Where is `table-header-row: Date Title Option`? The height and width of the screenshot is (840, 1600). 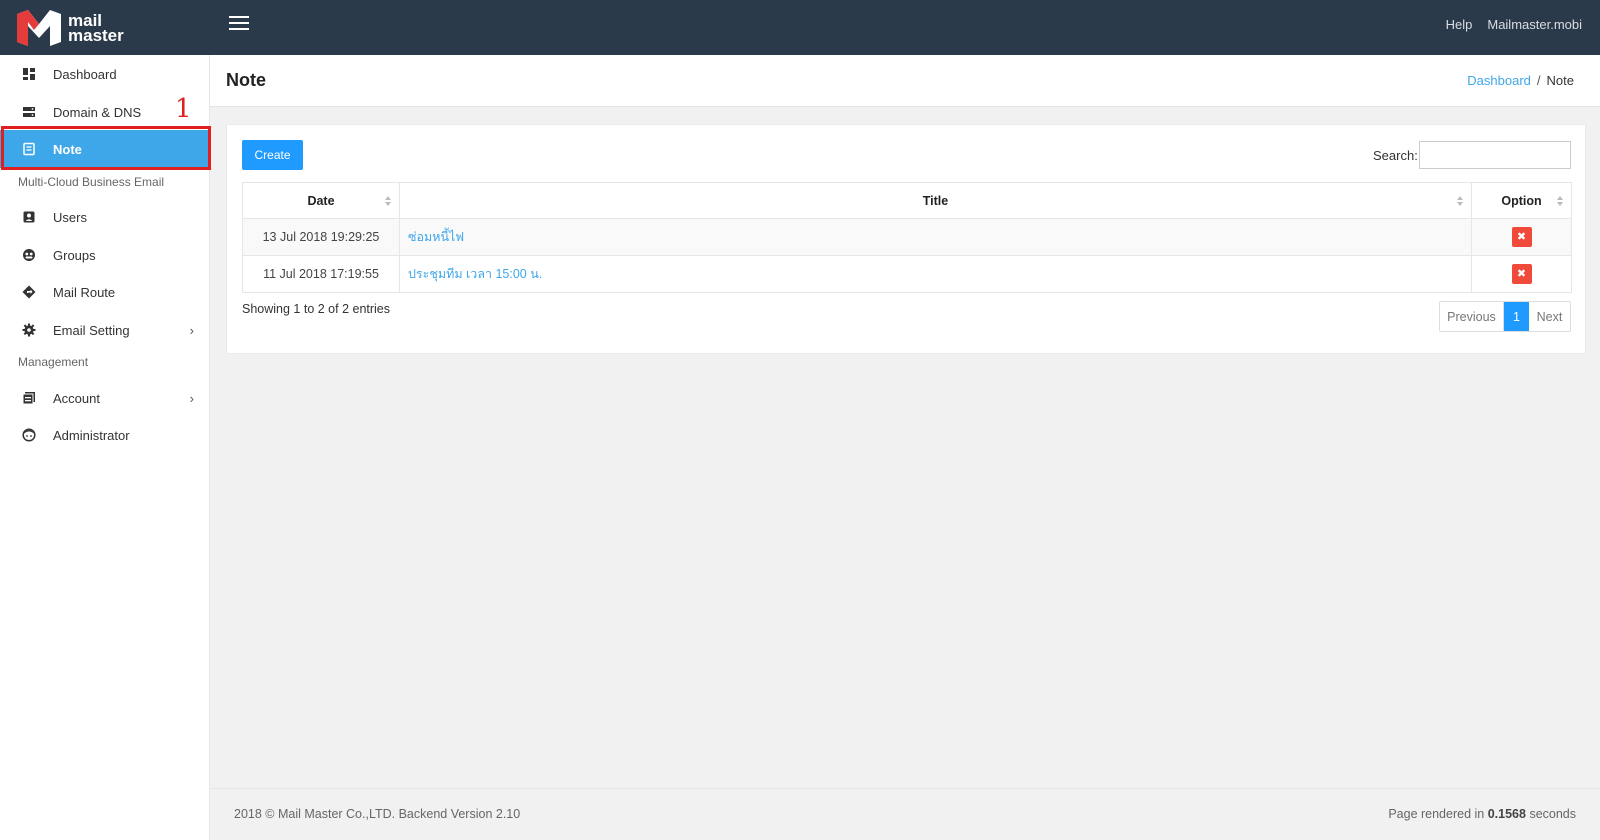 table-header-row: Date Title Option is located at coordinates (907, 200).